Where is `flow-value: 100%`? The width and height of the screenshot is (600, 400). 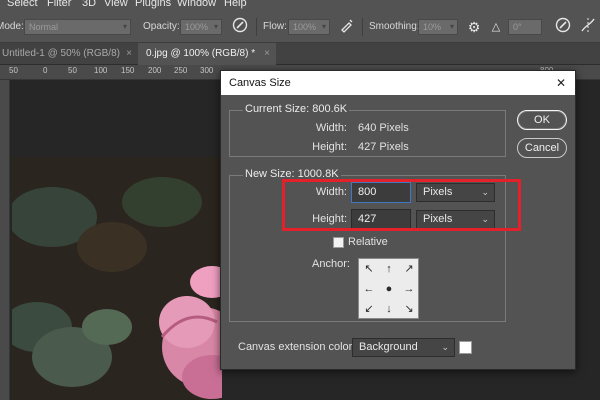 flow-value: 100% is located at coordinates (305, 27).